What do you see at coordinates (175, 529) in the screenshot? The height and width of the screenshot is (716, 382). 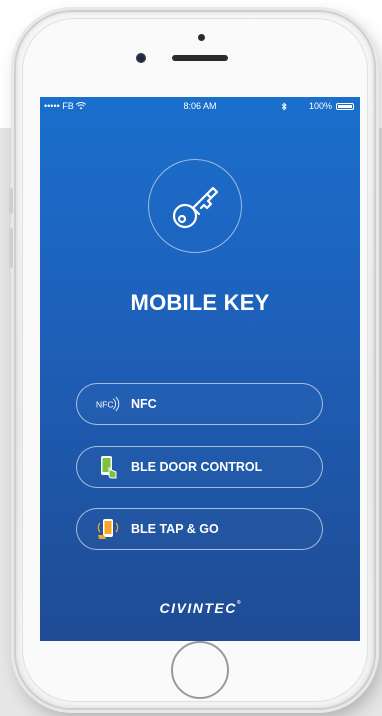 I see `ble-tap-go-label: BLE TAP & GO` at bounding box center [175, 529].